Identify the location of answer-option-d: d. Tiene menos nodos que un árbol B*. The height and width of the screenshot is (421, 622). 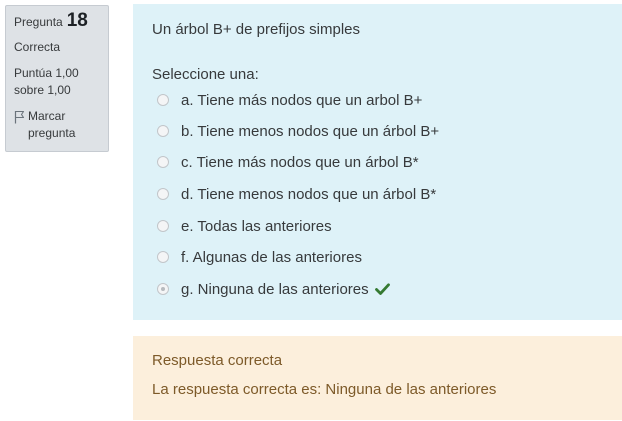
(296, 194).